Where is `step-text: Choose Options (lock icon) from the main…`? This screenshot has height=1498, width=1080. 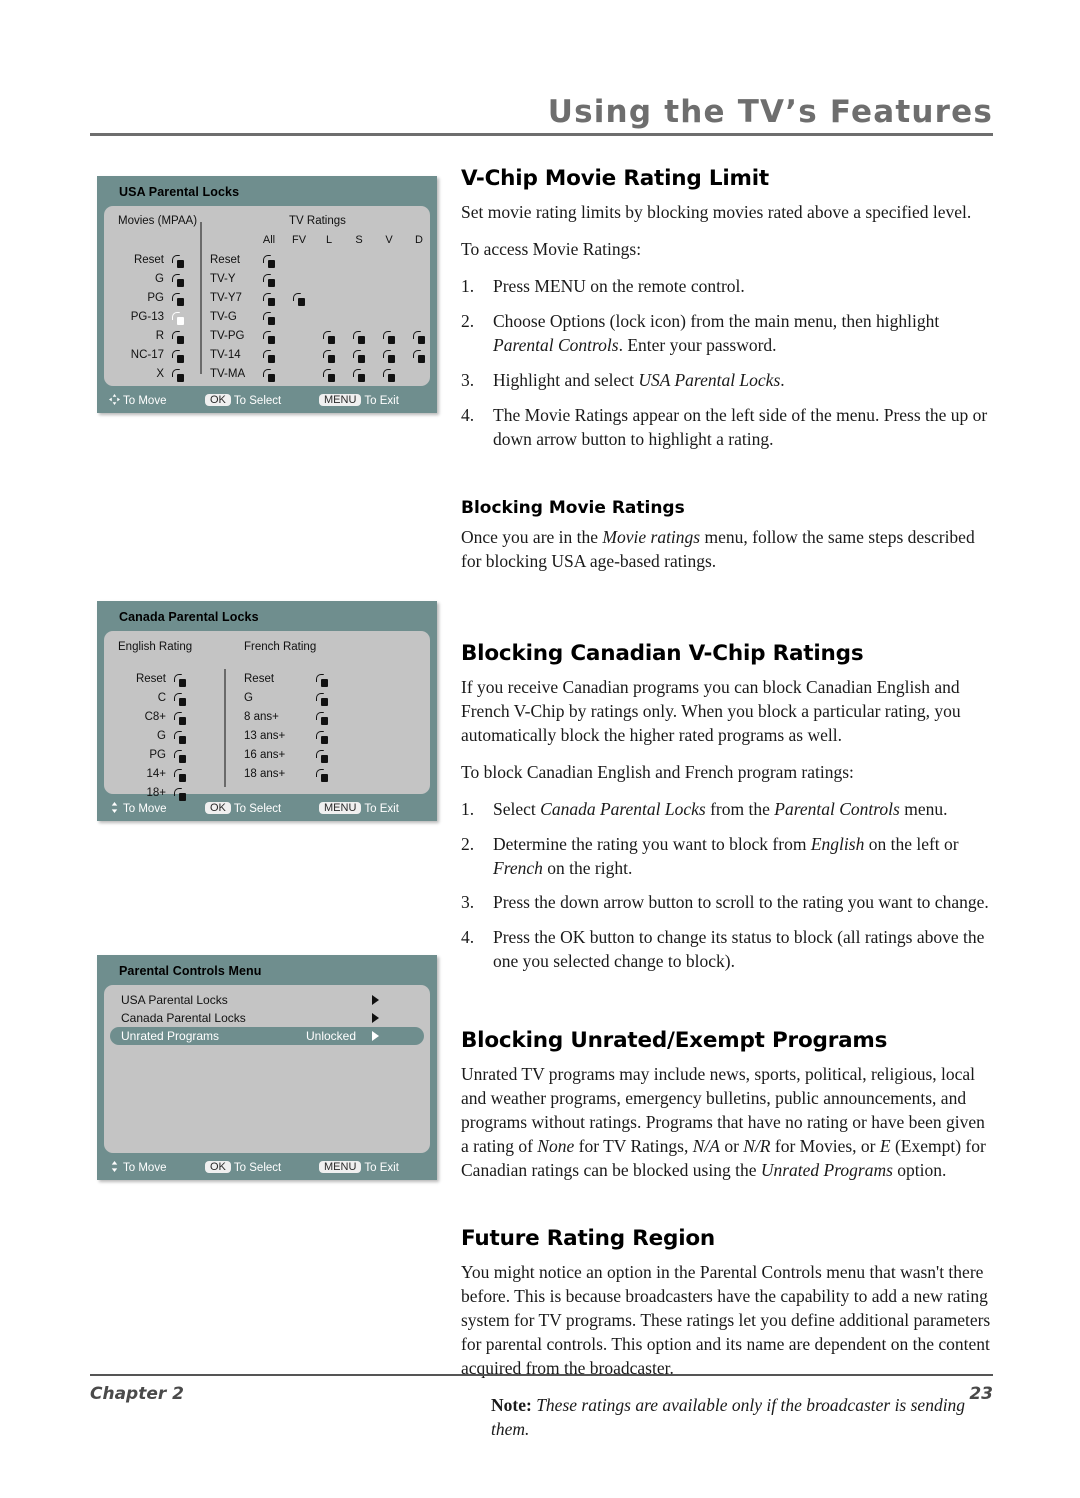
step-text: Choose Options (lock icon) from the main… is located at coordinates (716, 332).